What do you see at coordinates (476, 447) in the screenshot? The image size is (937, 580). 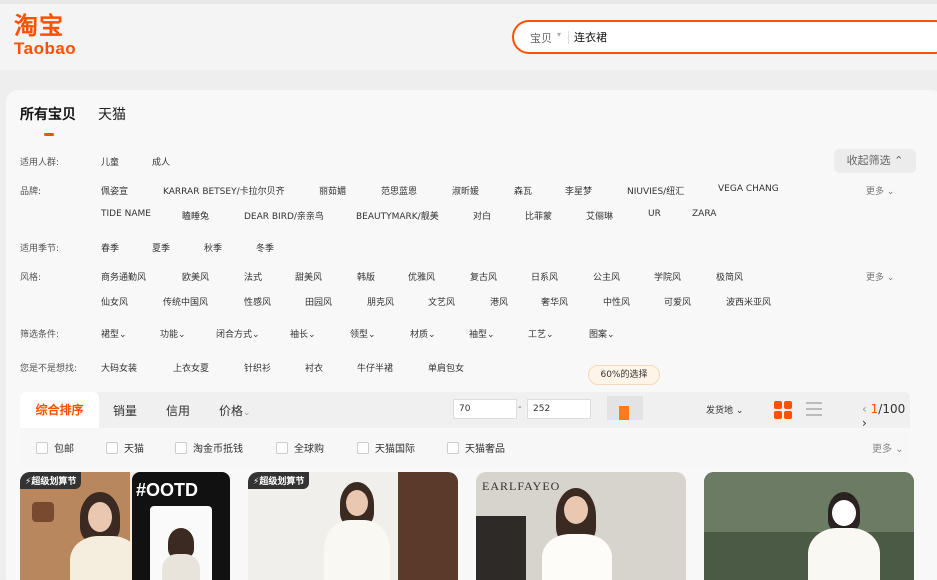 I see `checkbox-tmall-luxury: 天猫奢品` at bounding box center [476, 447].